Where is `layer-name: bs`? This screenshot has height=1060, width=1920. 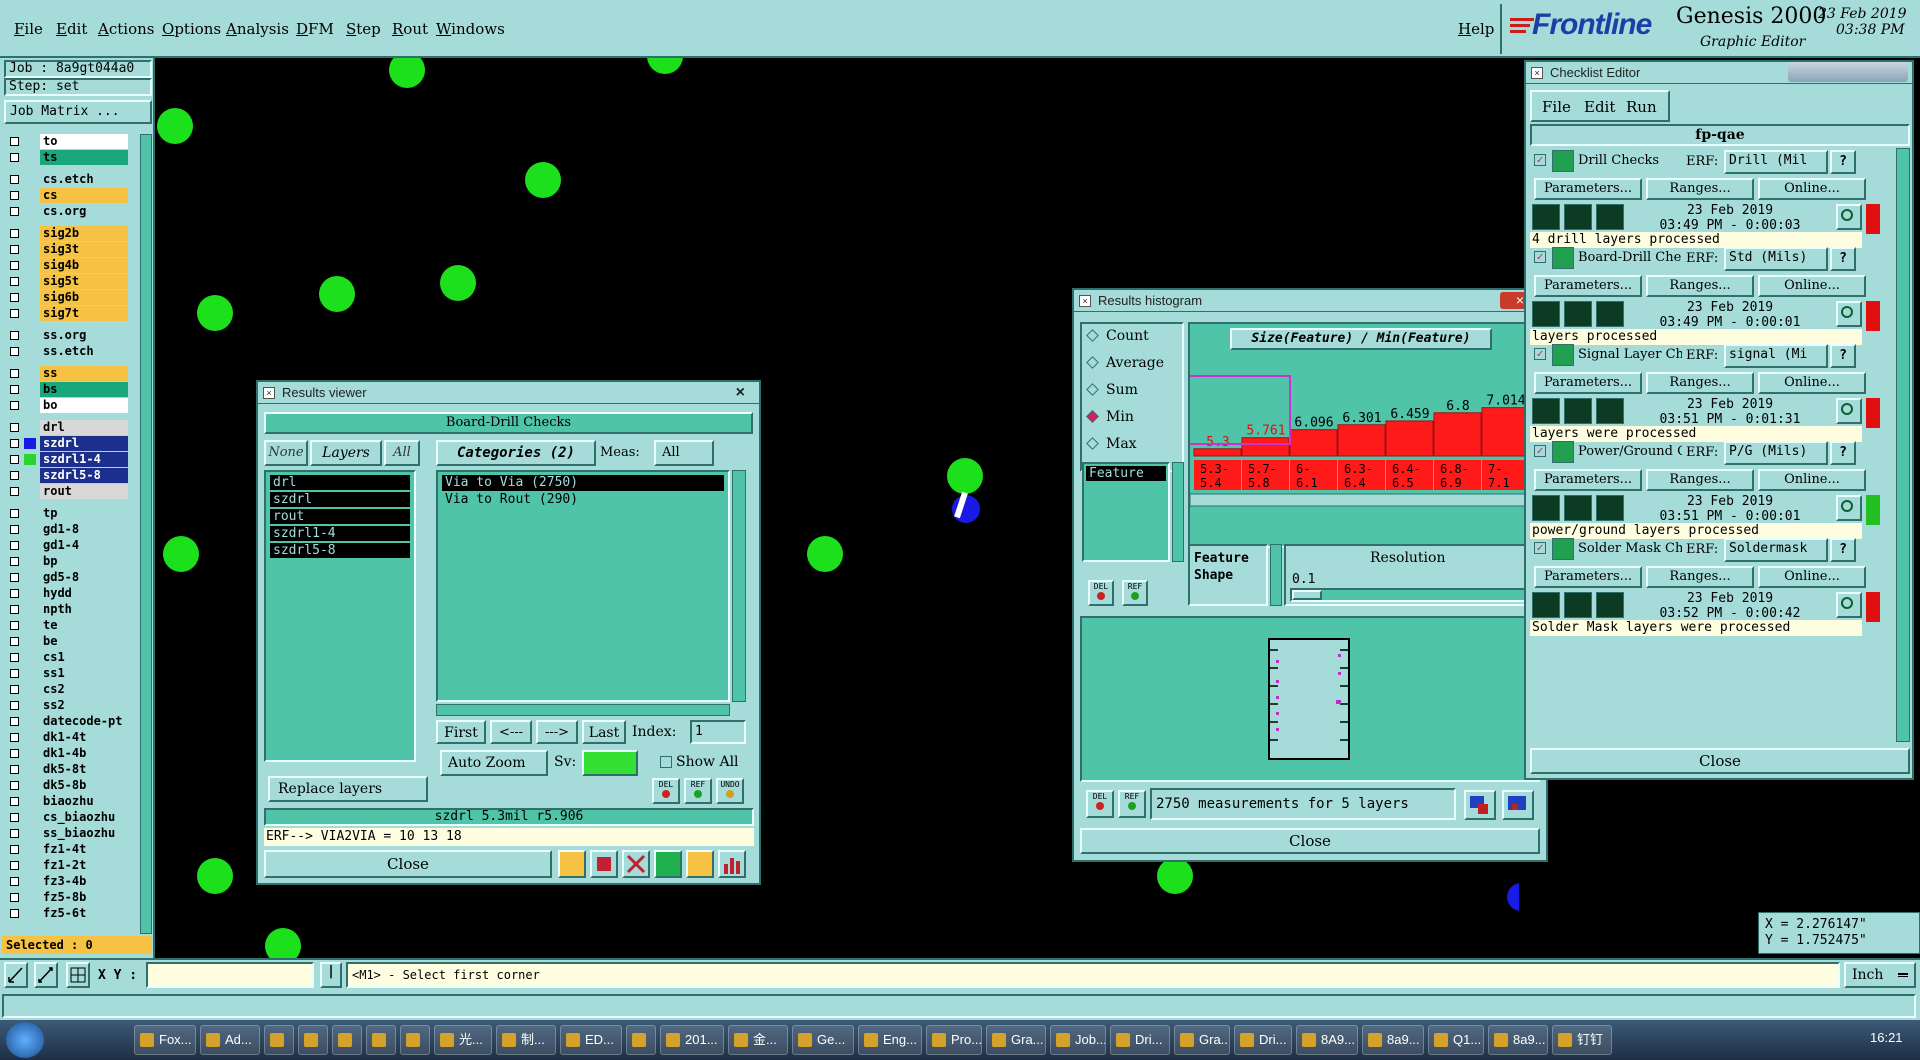 layer-name: bs is located at coordinates (84, 389).